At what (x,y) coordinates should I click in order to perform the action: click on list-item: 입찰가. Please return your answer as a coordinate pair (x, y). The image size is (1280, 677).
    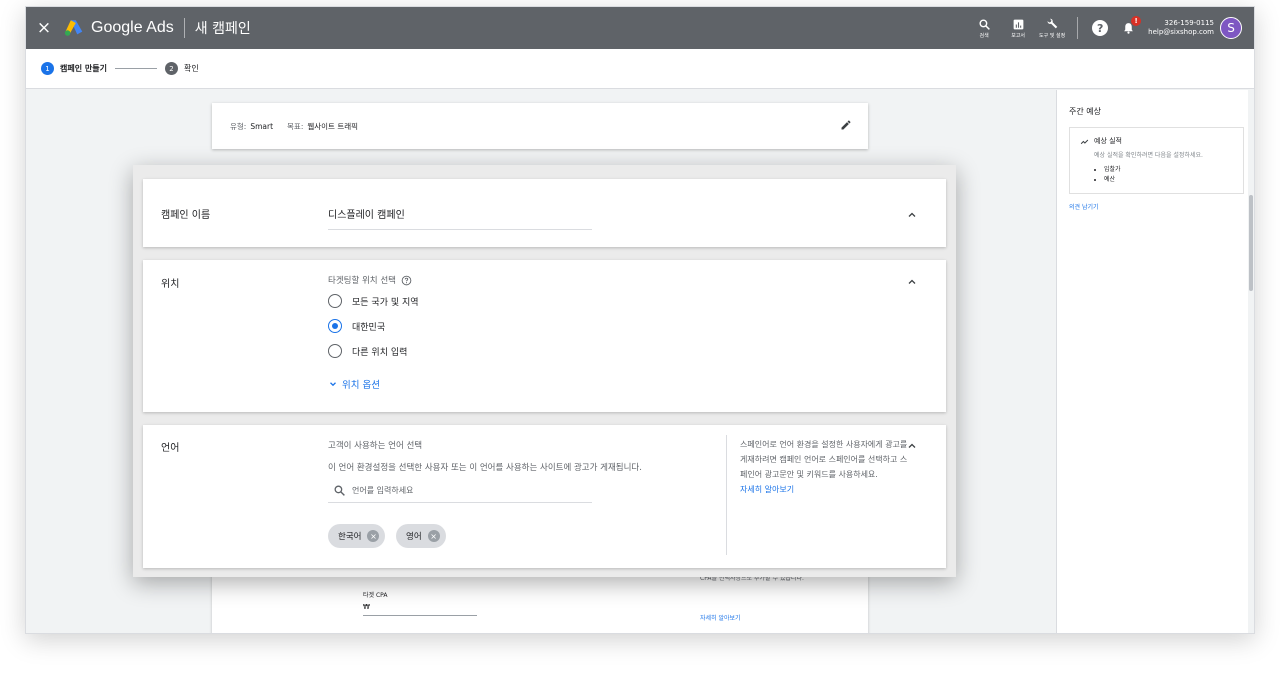
    Looking at the image, I should click on (1168, 170).